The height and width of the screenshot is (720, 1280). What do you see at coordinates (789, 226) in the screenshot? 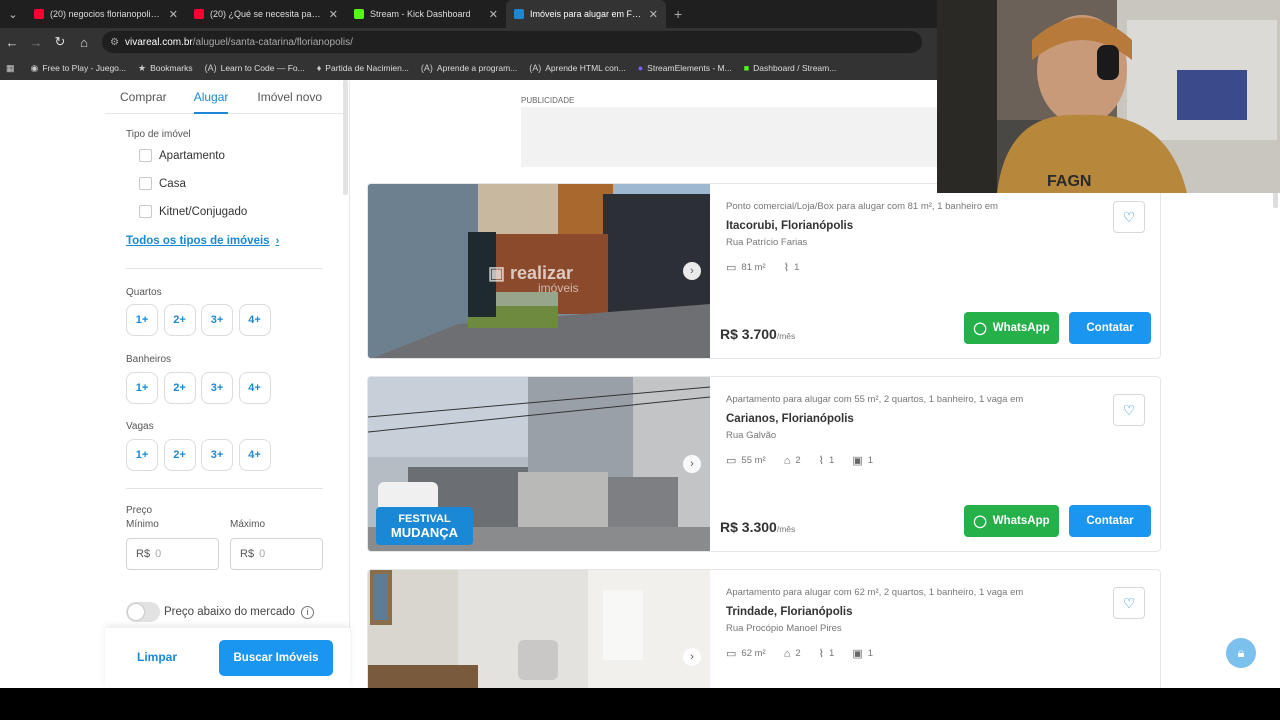
I see `listing-location: Itacorubi, Florianópolis` at bounding box center [789, 226].